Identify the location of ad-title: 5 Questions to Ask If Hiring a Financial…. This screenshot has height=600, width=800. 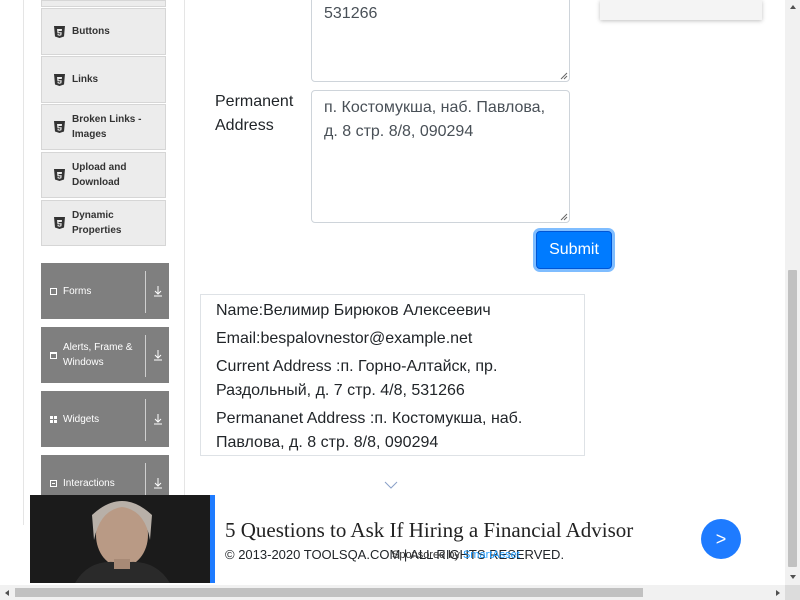
(429, 530).